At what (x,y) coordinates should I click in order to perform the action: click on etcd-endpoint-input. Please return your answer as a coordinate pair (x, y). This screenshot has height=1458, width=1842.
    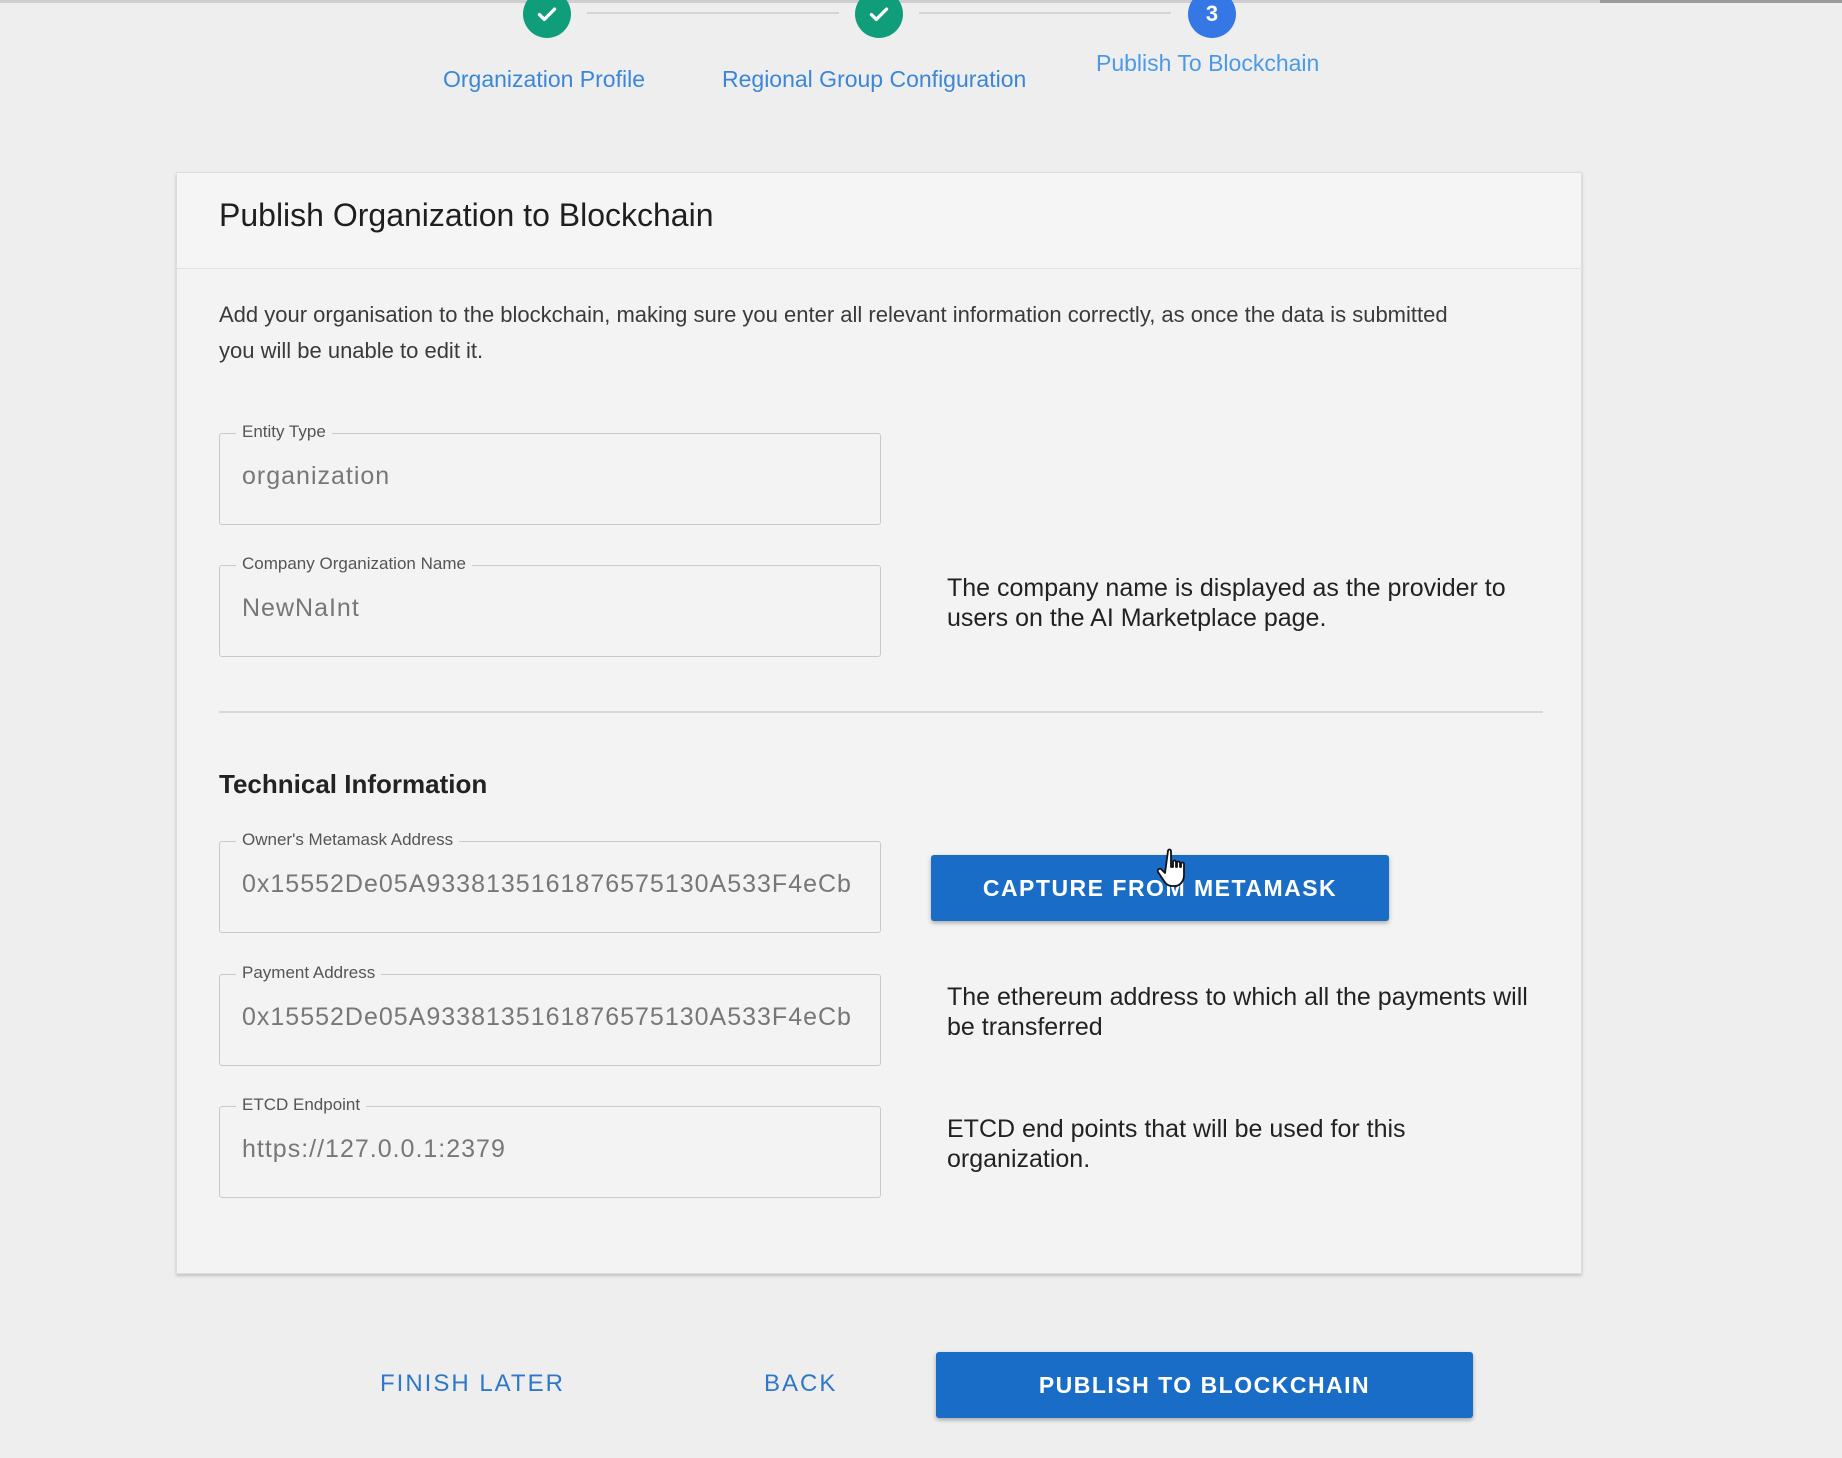
    Looking at the image, I should click on (552, 1149).